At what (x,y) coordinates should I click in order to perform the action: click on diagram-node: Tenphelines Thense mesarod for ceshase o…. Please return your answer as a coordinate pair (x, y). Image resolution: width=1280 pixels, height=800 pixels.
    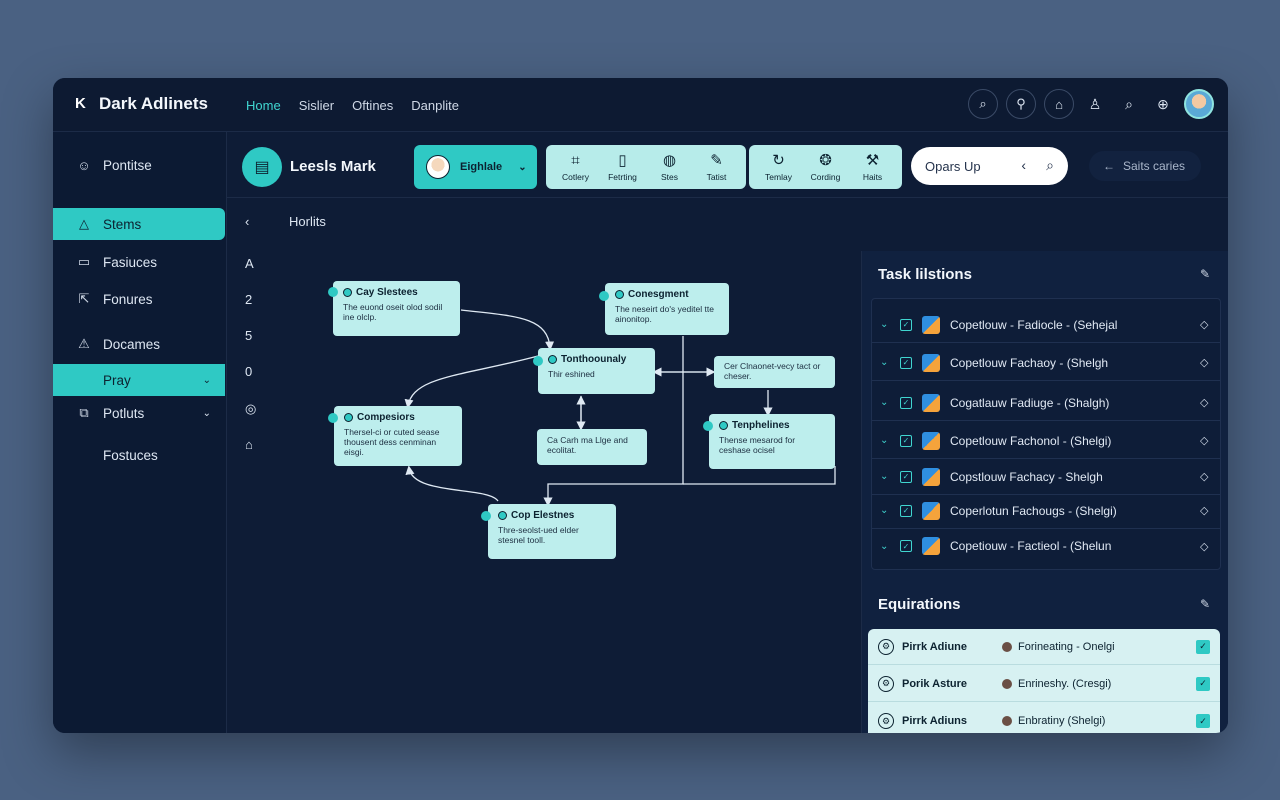
    Looking at the image, I should click on (772, 441).